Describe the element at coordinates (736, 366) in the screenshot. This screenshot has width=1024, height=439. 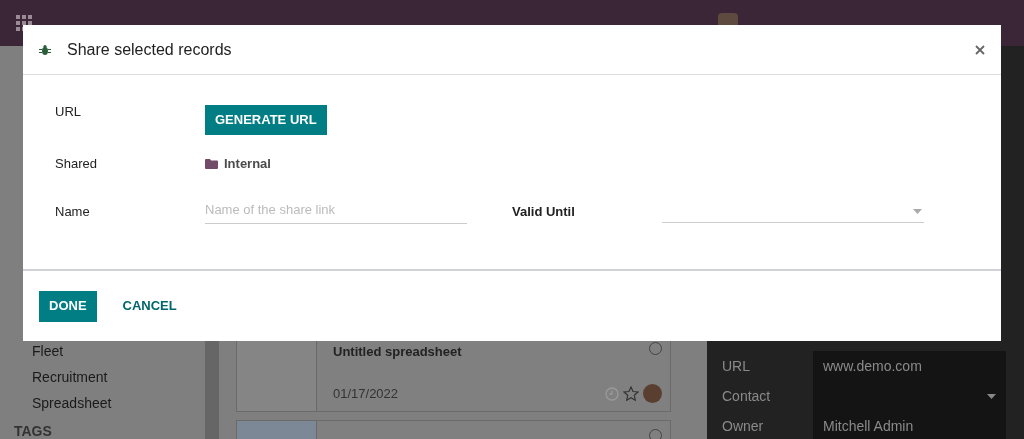
I see `detail-label: URL` at that location.